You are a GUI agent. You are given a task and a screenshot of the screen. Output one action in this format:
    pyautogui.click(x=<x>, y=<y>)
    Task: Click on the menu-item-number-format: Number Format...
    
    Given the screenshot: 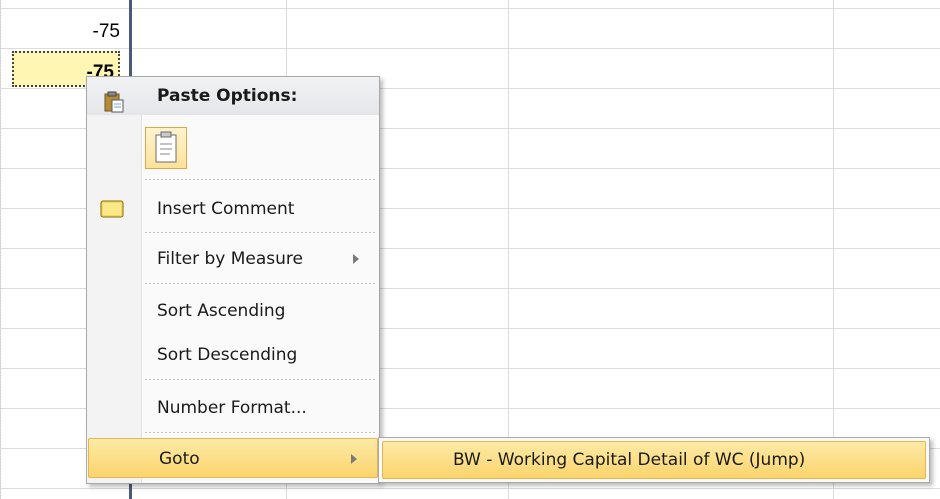 What is the action you would take?
    pyautogui.click(x=233, y=408)
    